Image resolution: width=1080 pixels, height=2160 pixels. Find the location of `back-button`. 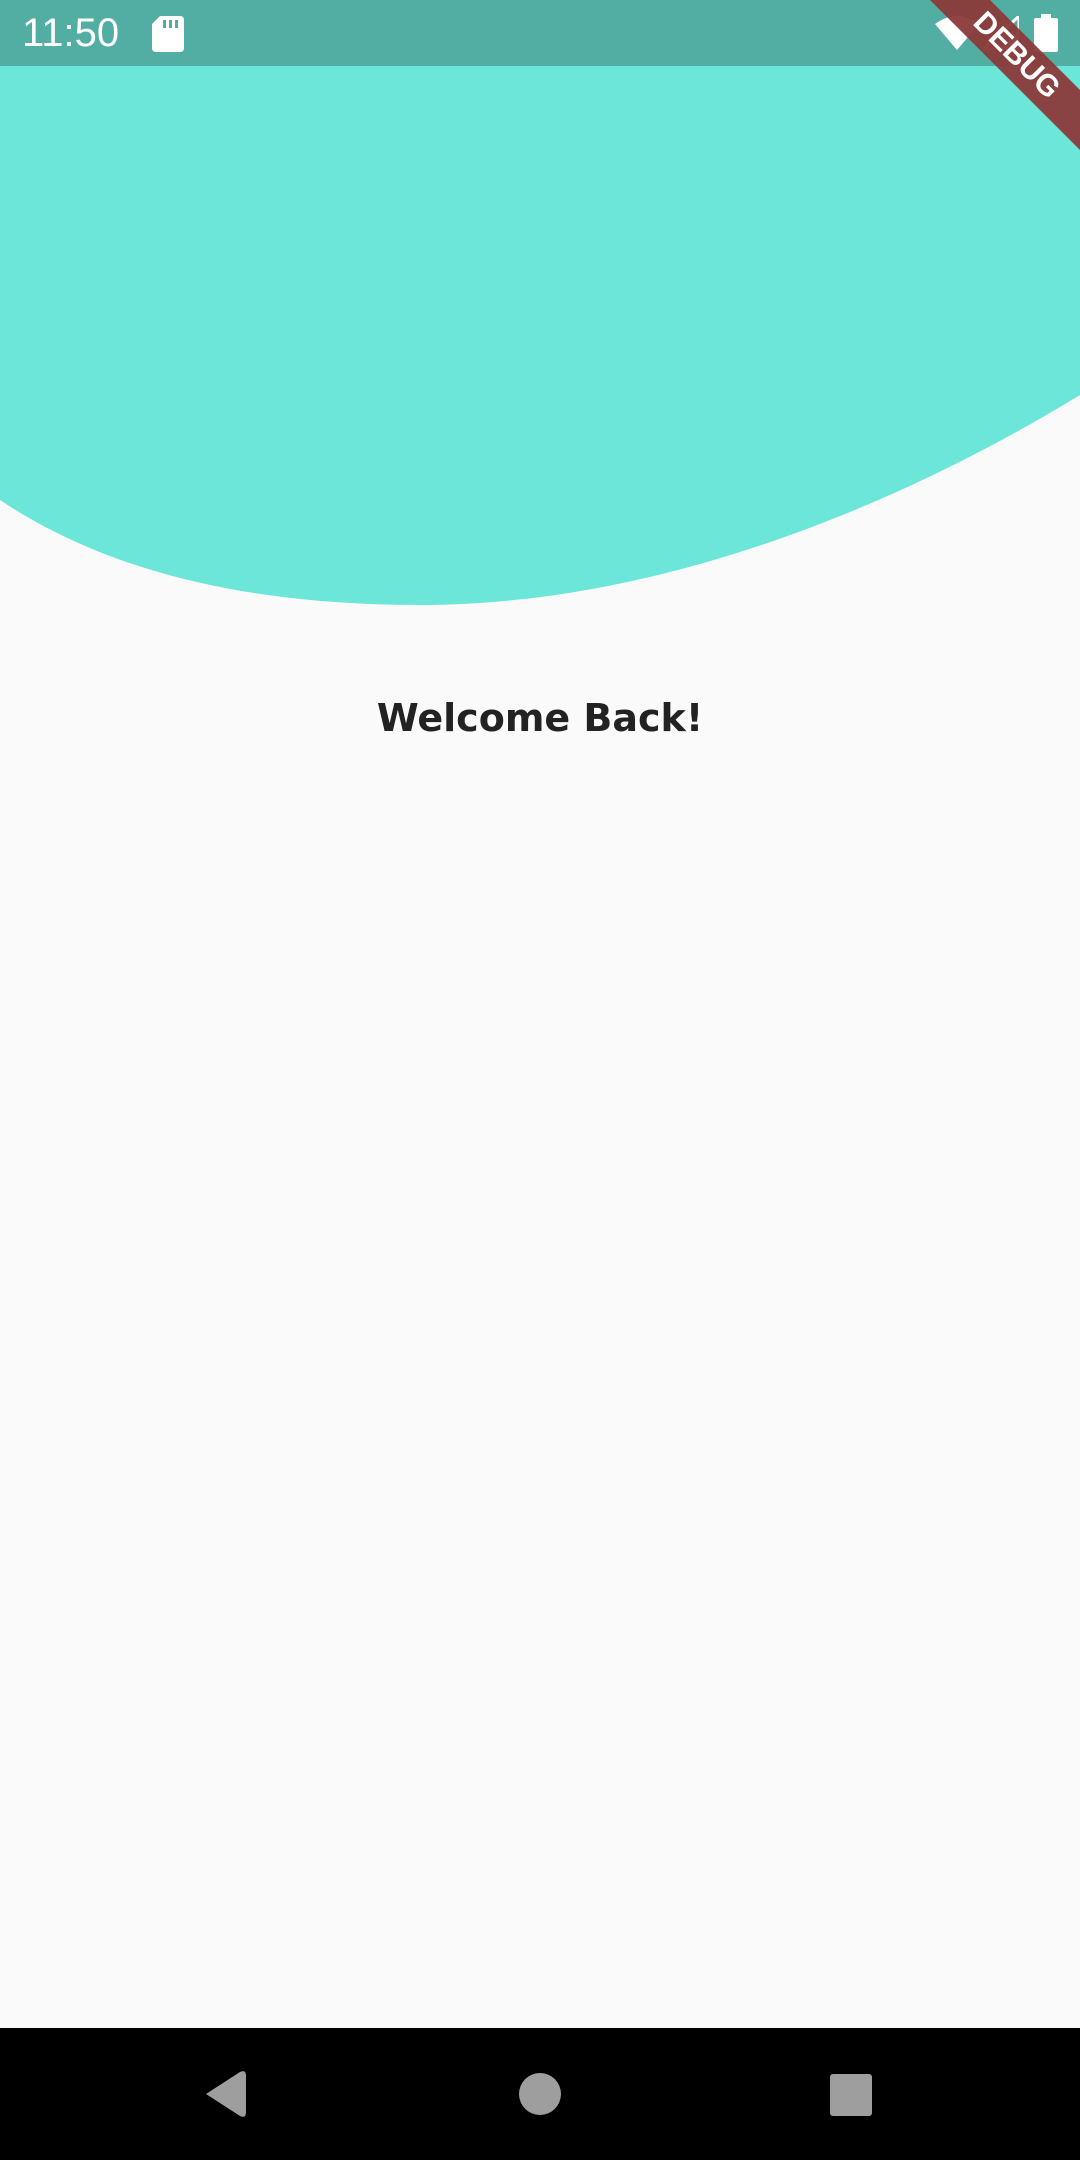

back-button is located at coordinates (226, 2094).